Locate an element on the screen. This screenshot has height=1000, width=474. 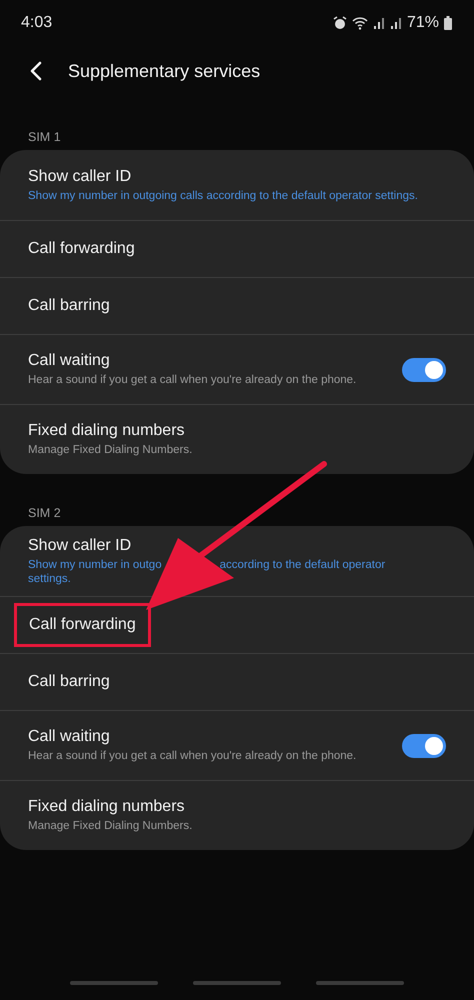
highlighted-setting-title: Call forwarding is located at coordinates (82, 625).